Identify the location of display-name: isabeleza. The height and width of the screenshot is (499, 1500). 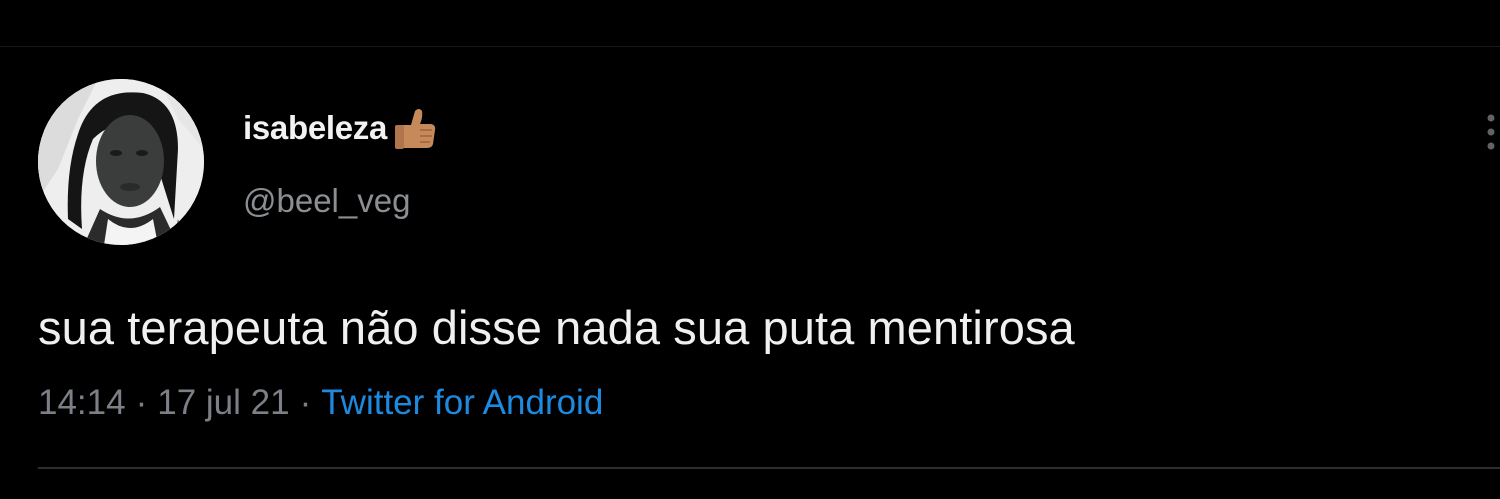
(315, 127).